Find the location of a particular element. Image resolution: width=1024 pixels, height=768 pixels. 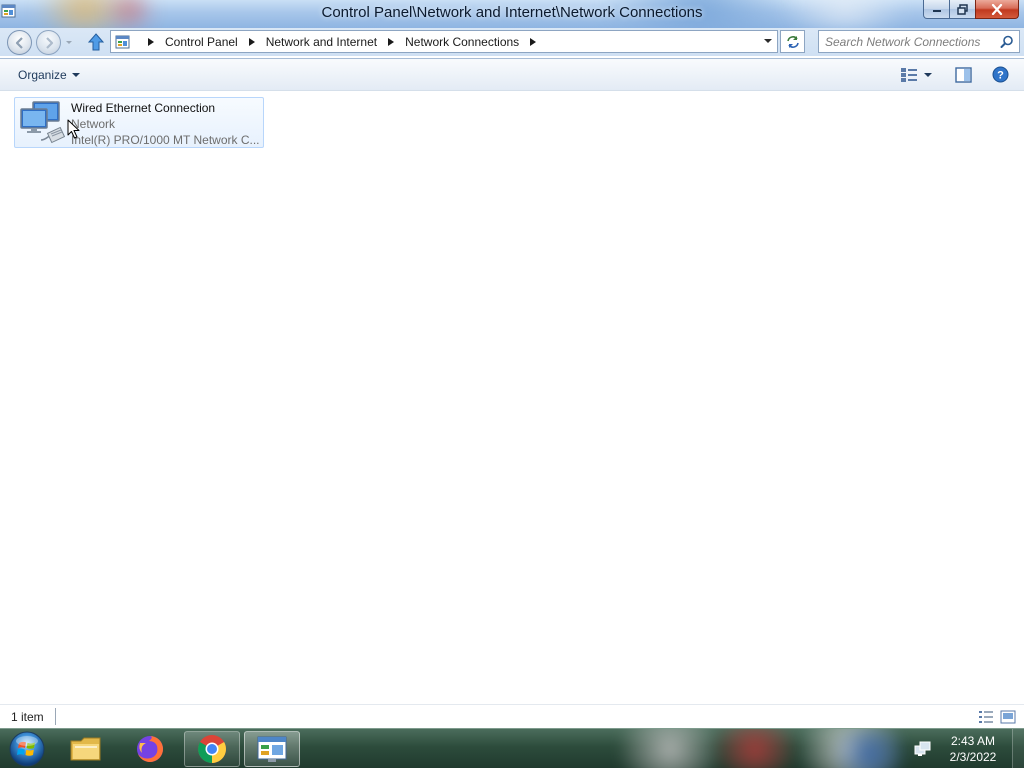

taskbar-control-panel is located at coordinates (272, 749).